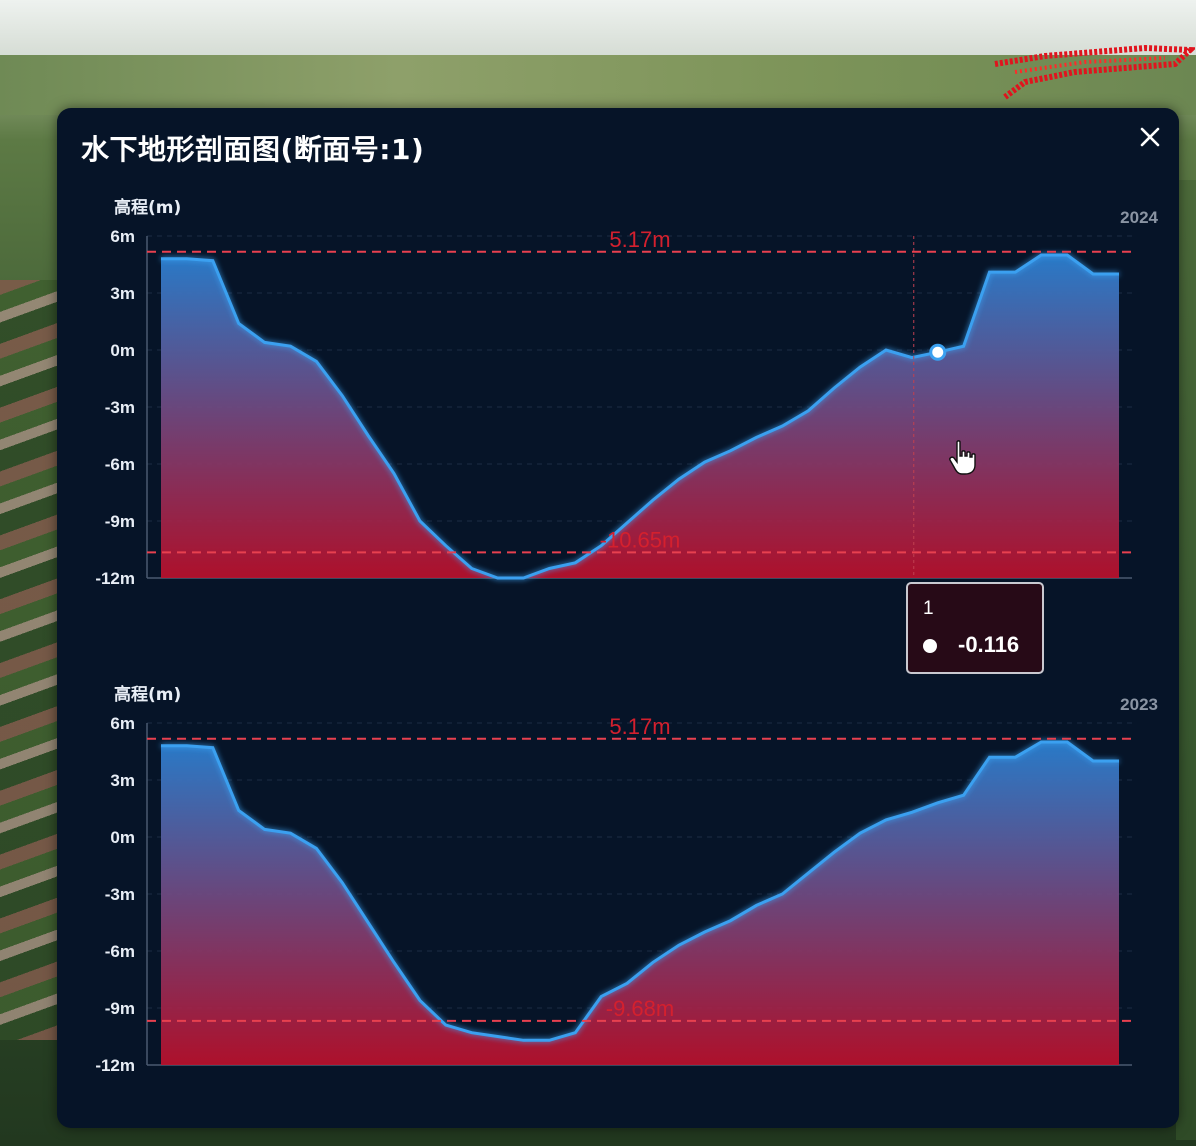 Image resolution: width=1196 pixels, height=1146 pixels. Describe the element at coordinates (989, 644) in the screenshot. I see `tooltip-y-value: -0.116` at that location.